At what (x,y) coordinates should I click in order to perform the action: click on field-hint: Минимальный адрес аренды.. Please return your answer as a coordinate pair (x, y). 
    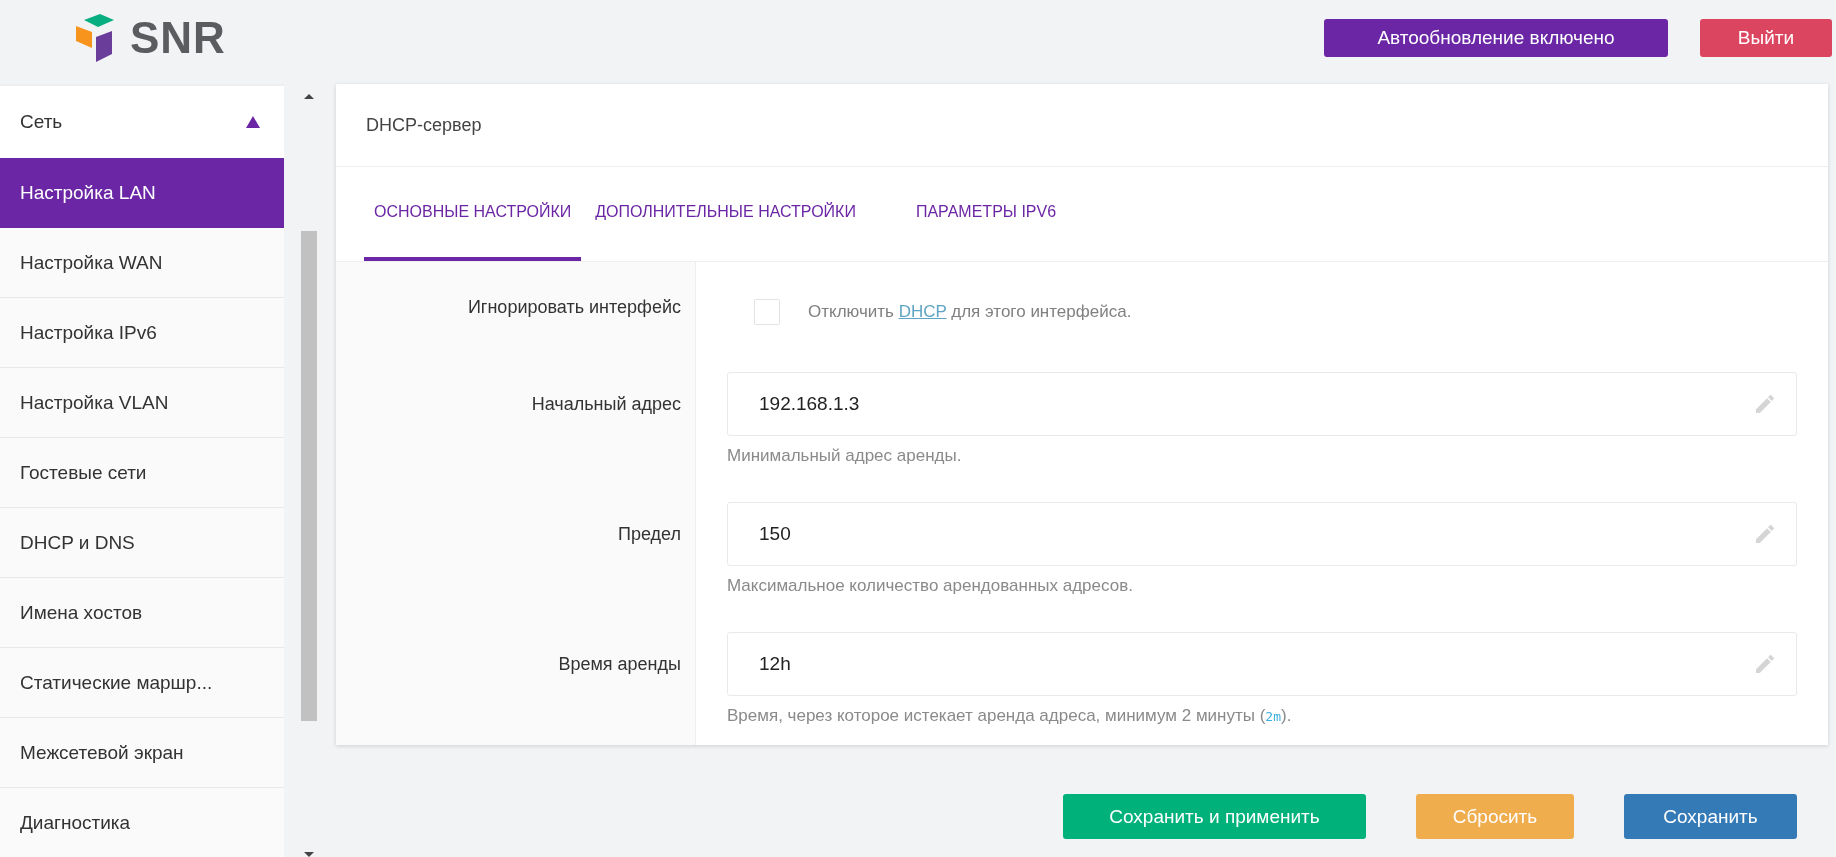
    Looking at the image, I should click on (845, 456).